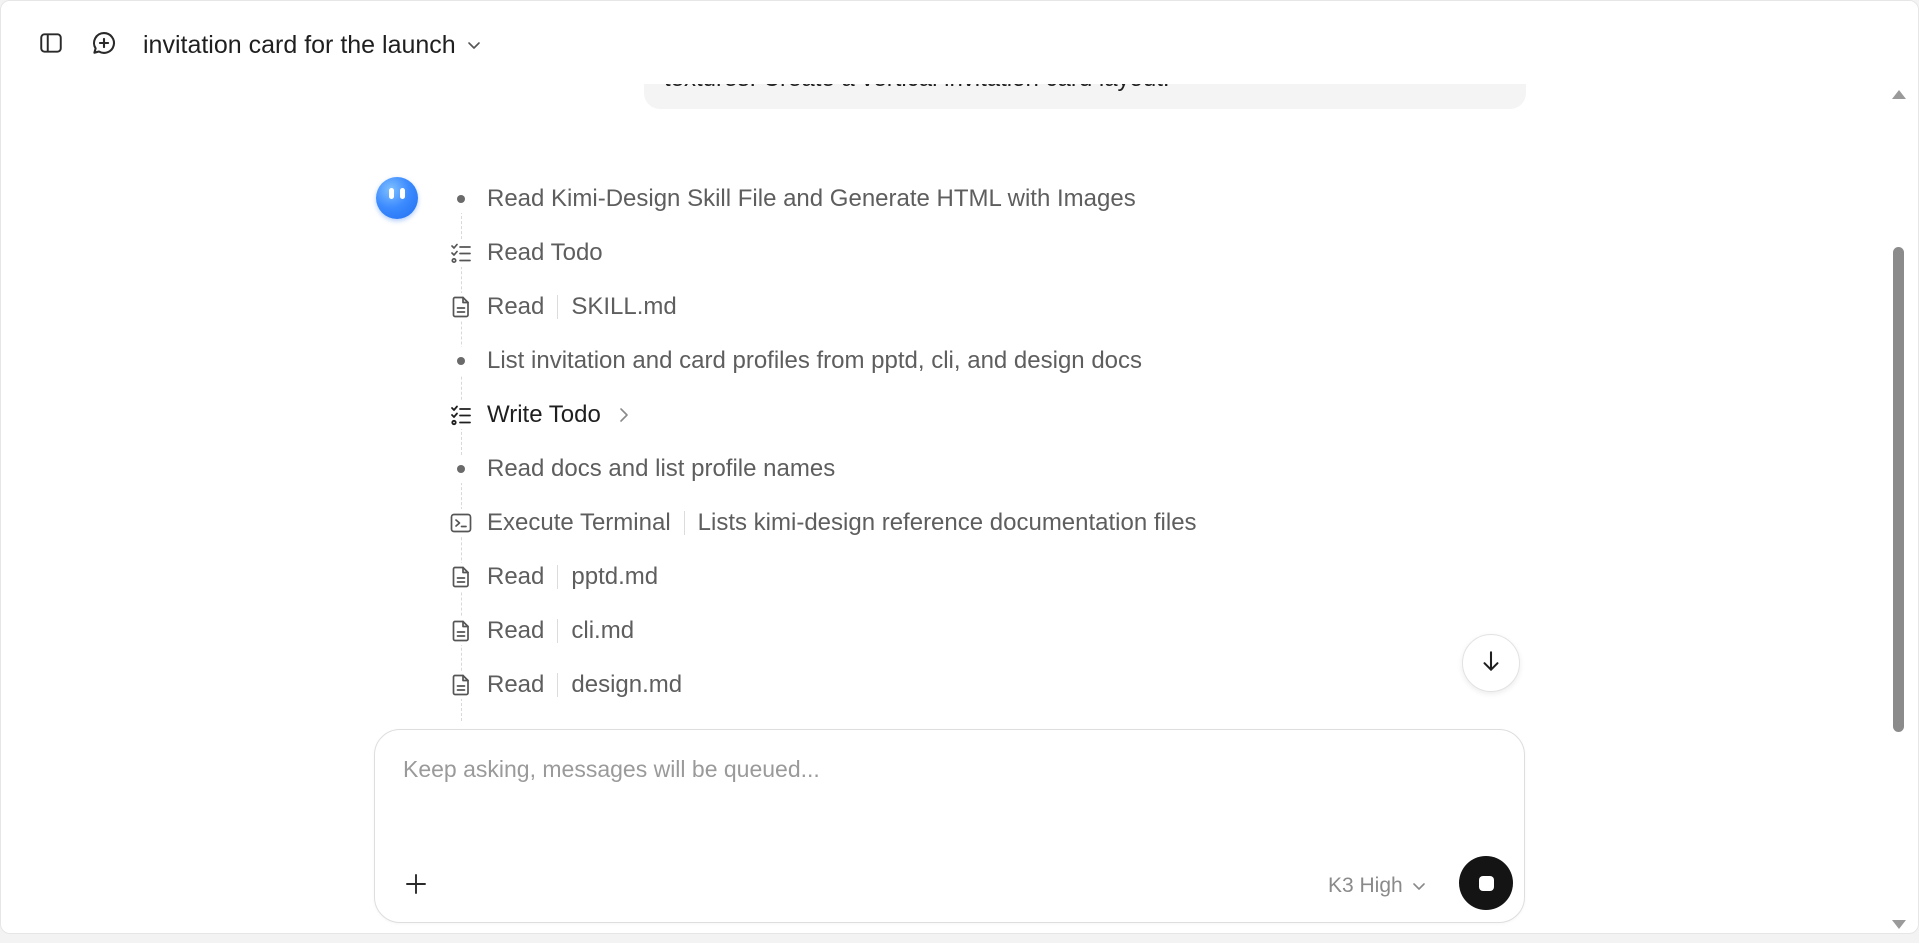 The height and width of the screenshot is (943, 1919). I want to click on timeline-item-read-todo: Read Todo, so click(525, 253).